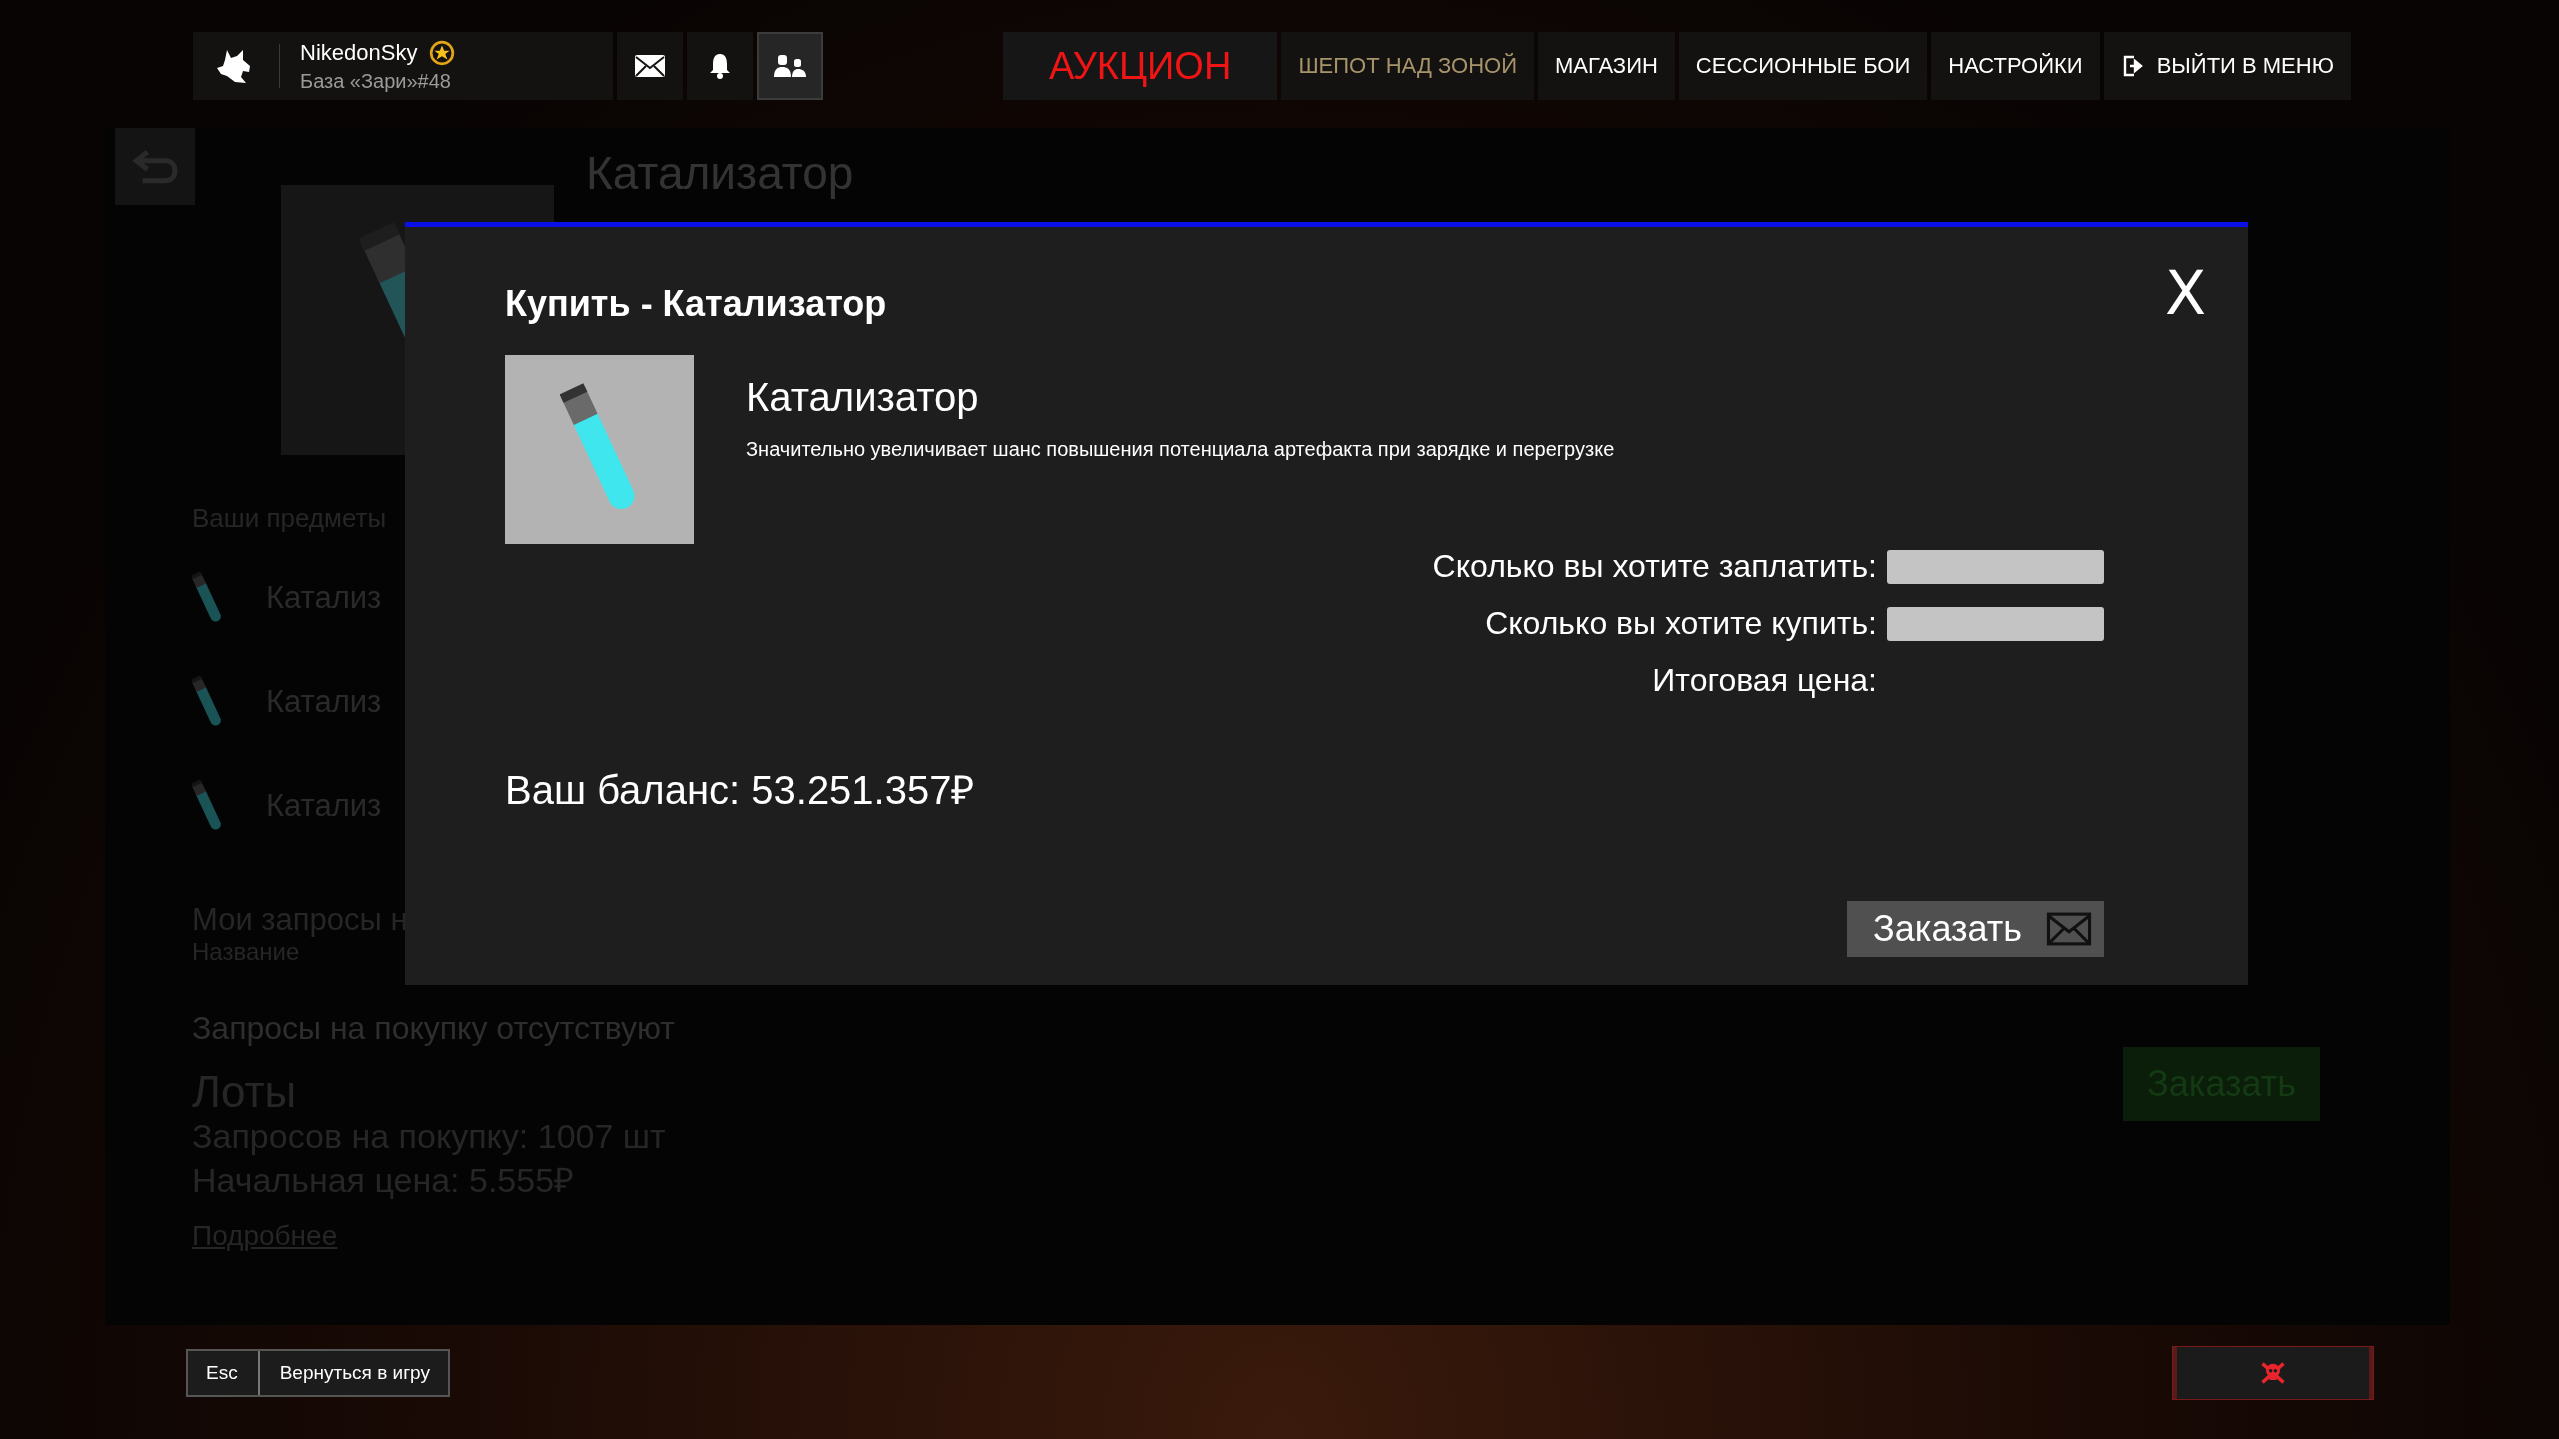 Image resolution: width=2559 pixels, height=1439 pixels. What do you see at coordinates (1606, 66) in the screenshot?
I see `nav-tab: МАГАЗИН` at bounding box center [1606, 66].